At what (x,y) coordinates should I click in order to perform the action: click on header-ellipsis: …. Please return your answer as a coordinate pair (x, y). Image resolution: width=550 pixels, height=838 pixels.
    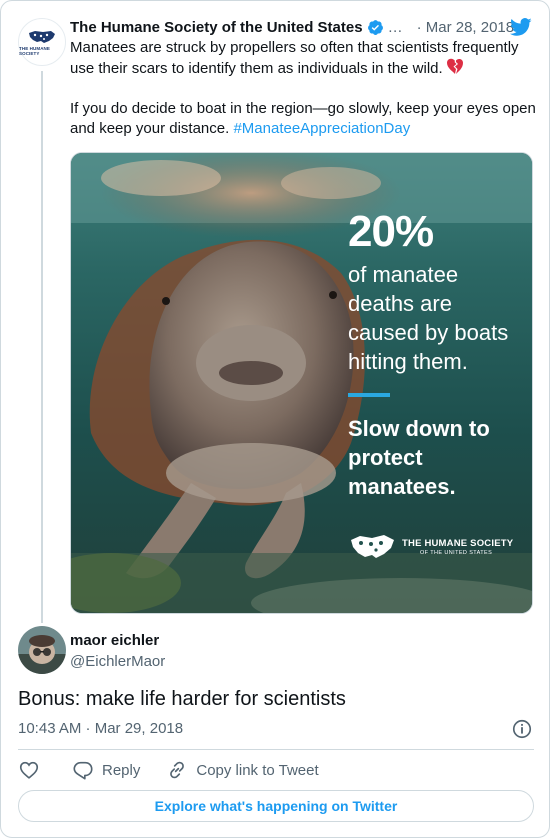
    Looking at the image, I should click on (395, 27).